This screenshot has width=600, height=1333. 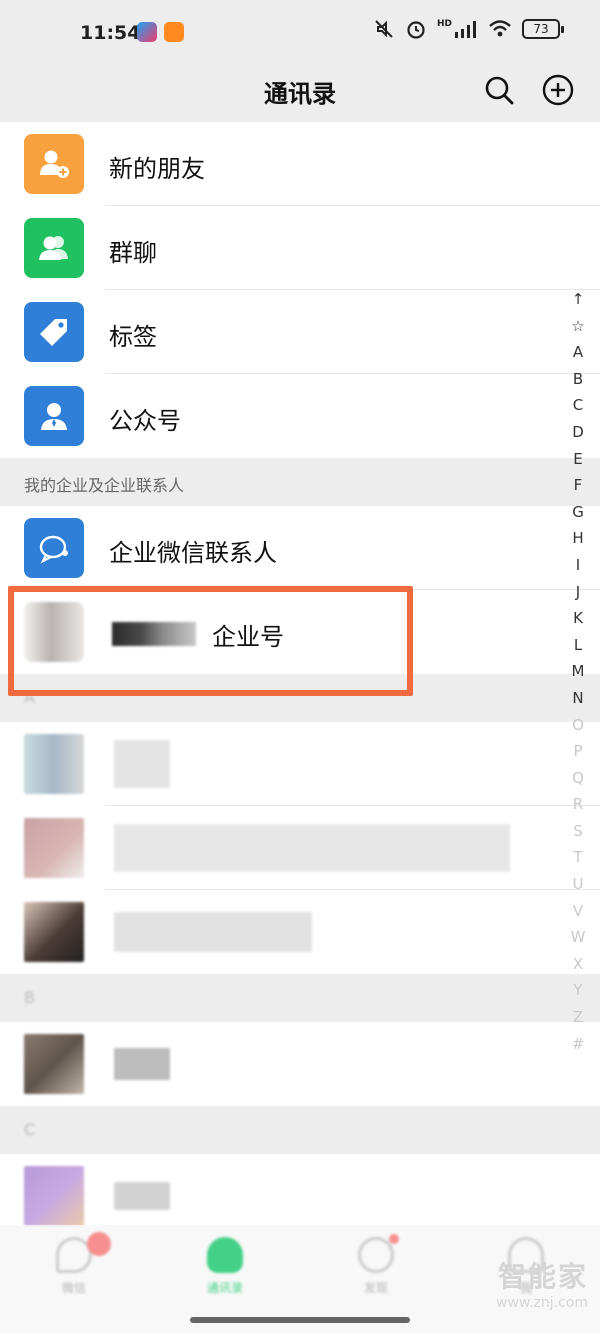 I want to click on tab-chats: 微信, so click(x=74, y=1264).